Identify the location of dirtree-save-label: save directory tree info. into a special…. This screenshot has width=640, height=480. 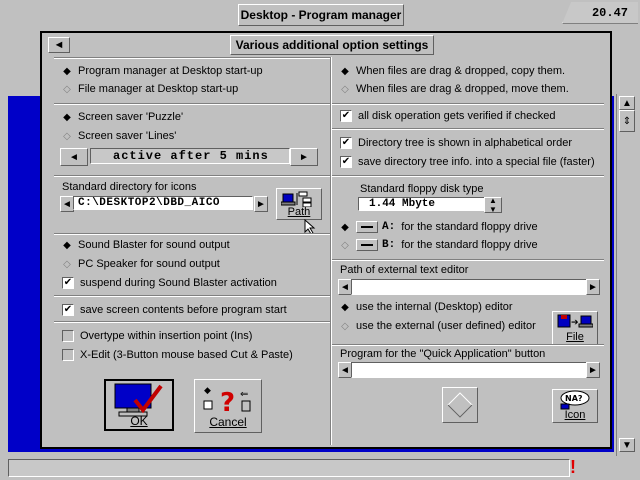
(476, 162).